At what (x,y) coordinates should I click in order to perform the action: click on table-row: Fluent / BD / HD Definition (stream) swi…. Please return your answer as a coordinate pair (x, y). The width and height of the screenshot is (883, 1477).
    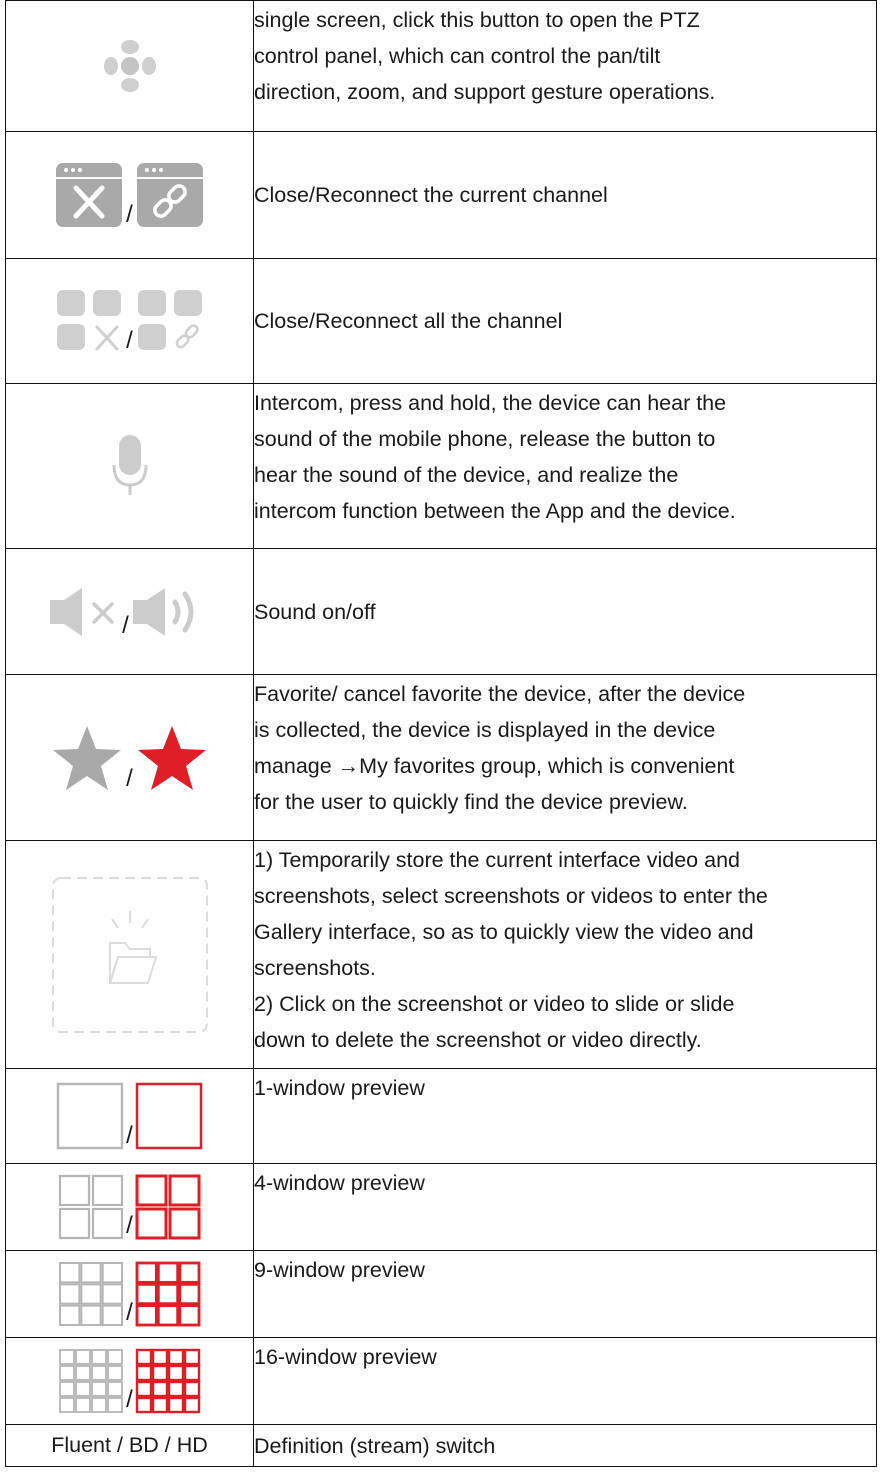
    Looking at the image, I should click on (441, 1445).